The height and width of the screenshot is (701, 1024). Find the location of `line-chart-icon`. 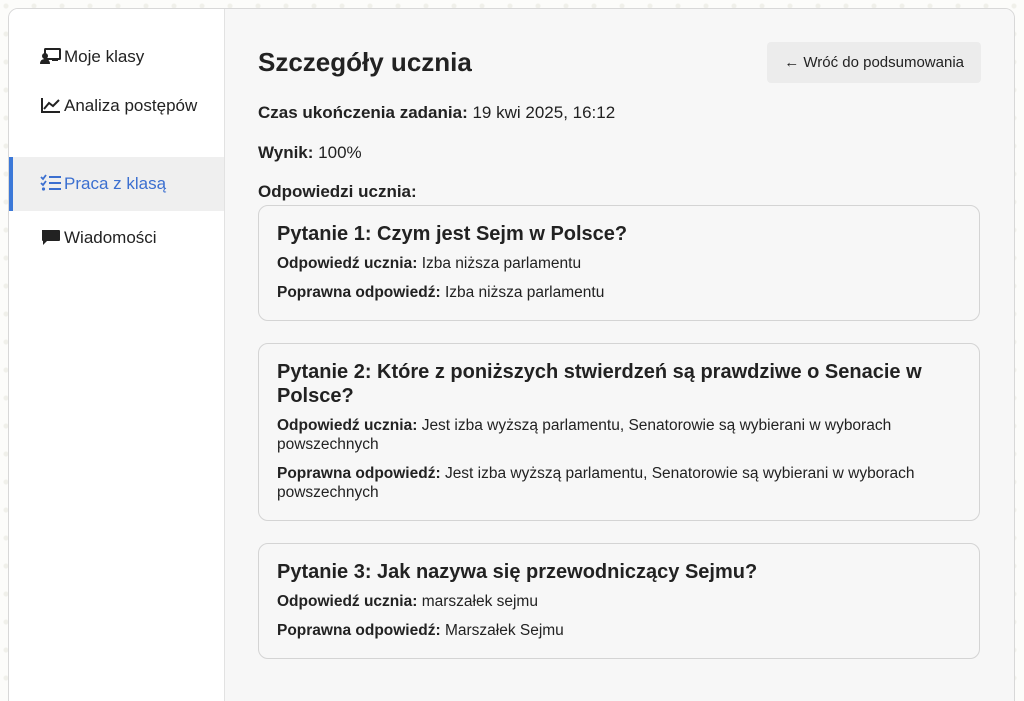

line-chart-icon is located at coordinates (51, 105).